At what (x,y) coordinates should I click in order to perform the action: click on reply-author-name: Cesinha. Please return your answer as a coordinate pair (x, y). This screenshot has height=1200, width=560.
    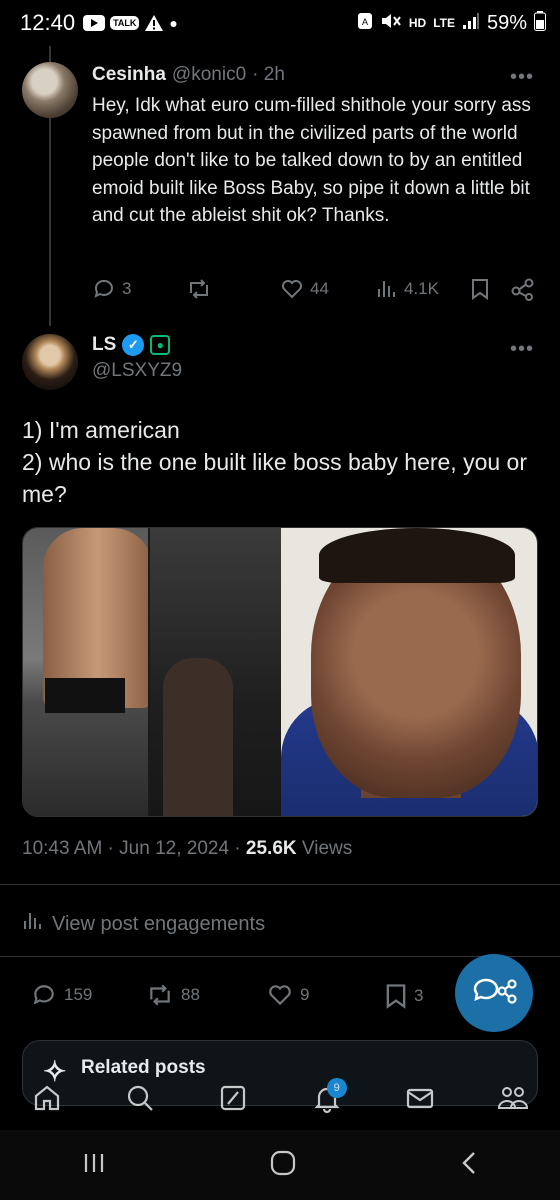
    Looking at the image, I should click on (129, 75).